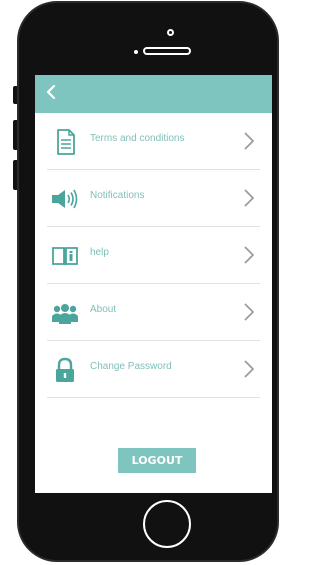  I want to click on people-icon, so click(65, 313).